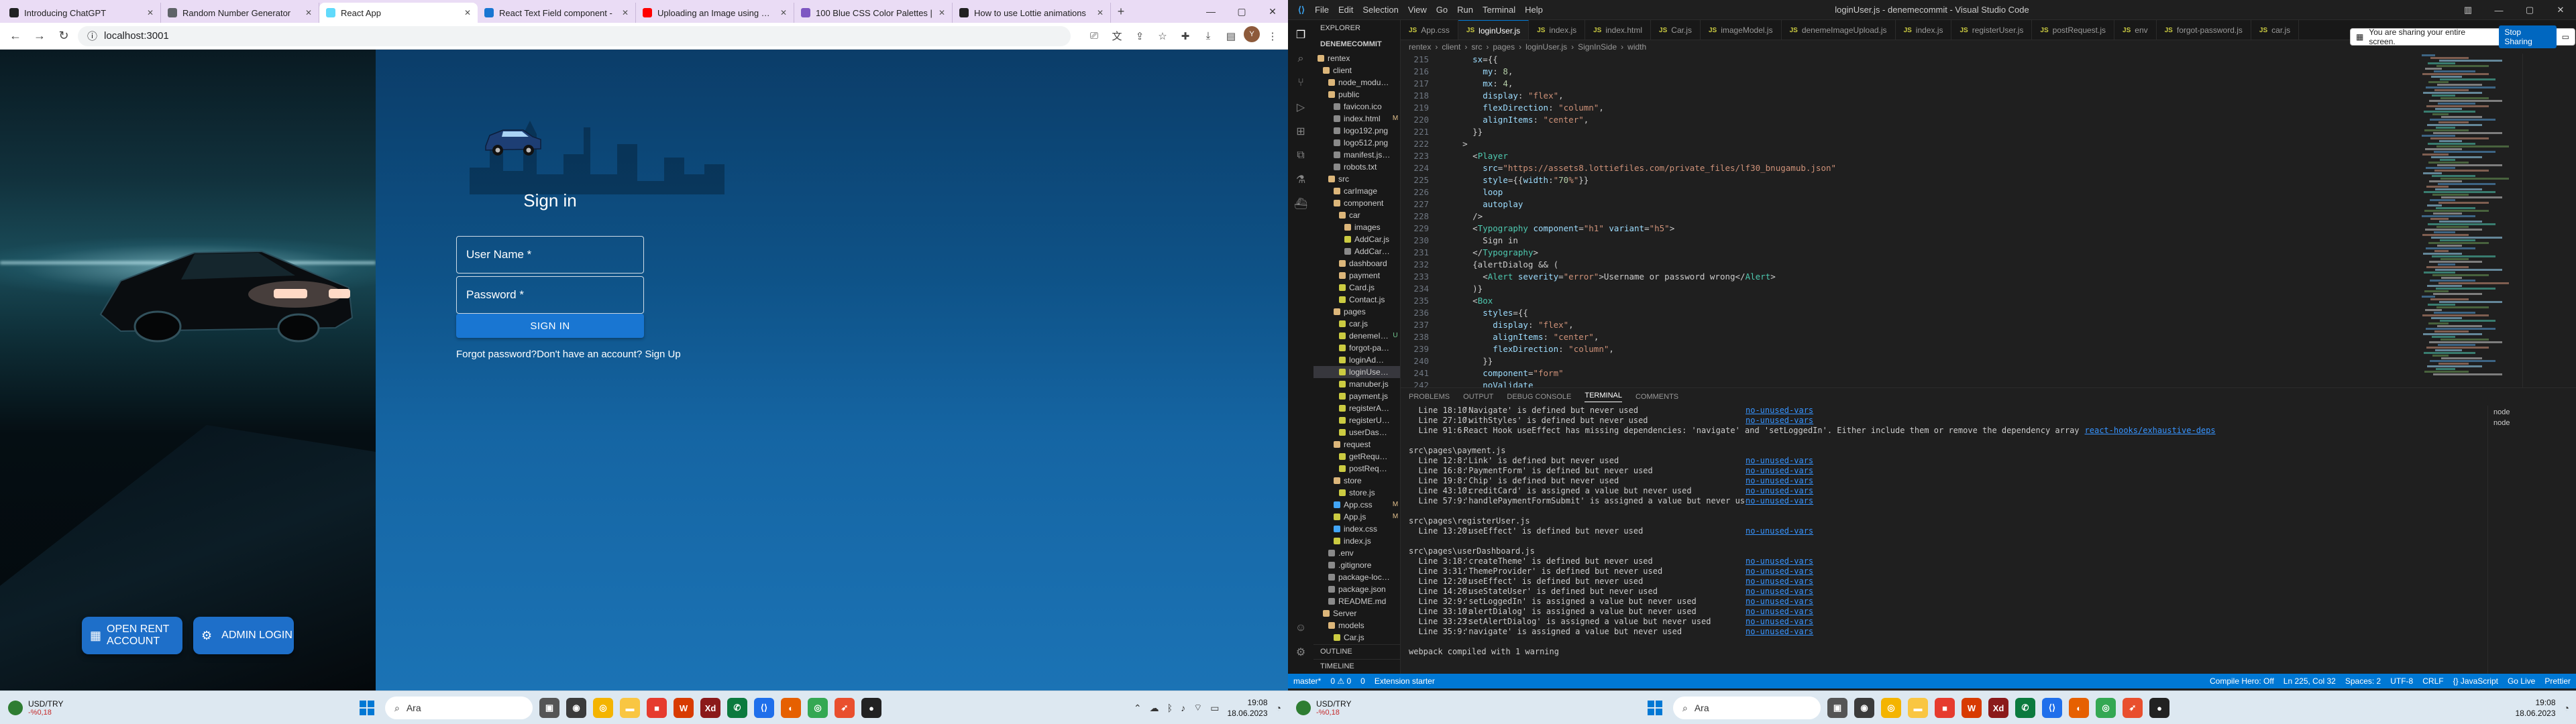 This screenshot has width=2576, height=724. What do you see at coordinates (1356, 666) in the screenshot?
I see `timeline-section: TIMELINE` at bounding box center [1356, 666].